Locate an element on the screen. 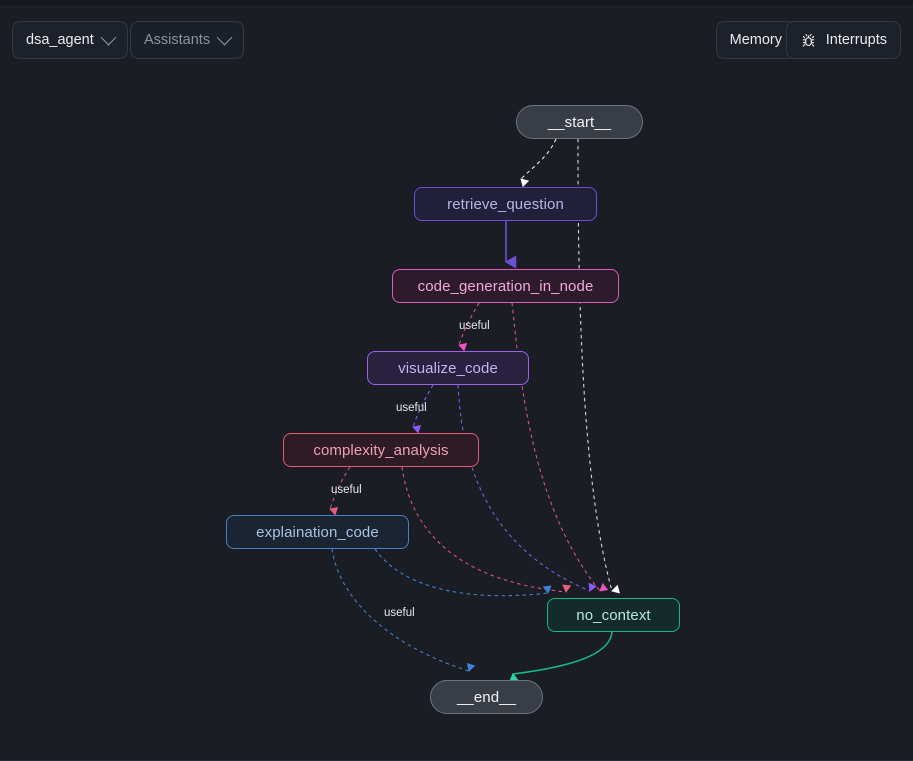 The height and width of the screenshot is (761, 913). interrupts-button-label: Interrupts is located at coordinates (856, 39).